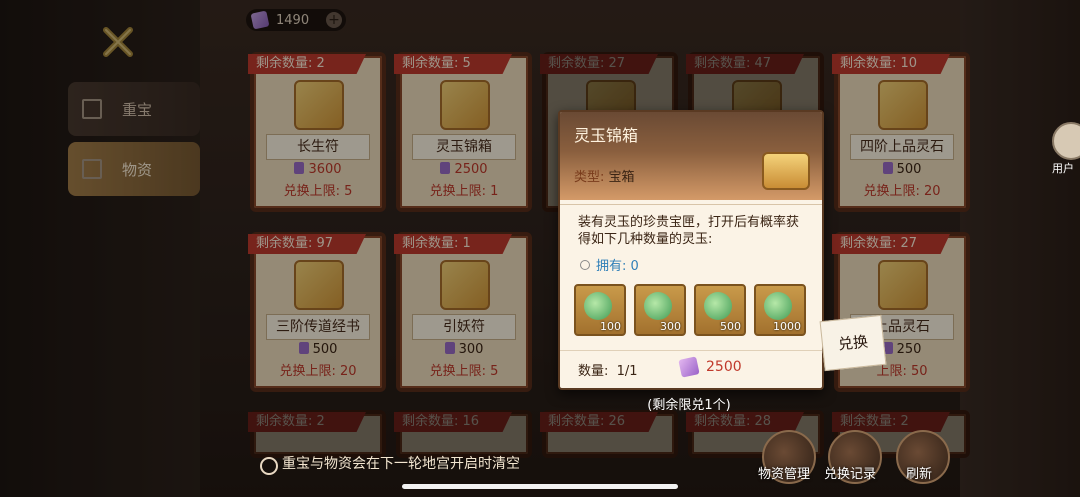  Describe the element at coordinates (670, 326) in the screenshot. I see `reward-count: 300` at that location.